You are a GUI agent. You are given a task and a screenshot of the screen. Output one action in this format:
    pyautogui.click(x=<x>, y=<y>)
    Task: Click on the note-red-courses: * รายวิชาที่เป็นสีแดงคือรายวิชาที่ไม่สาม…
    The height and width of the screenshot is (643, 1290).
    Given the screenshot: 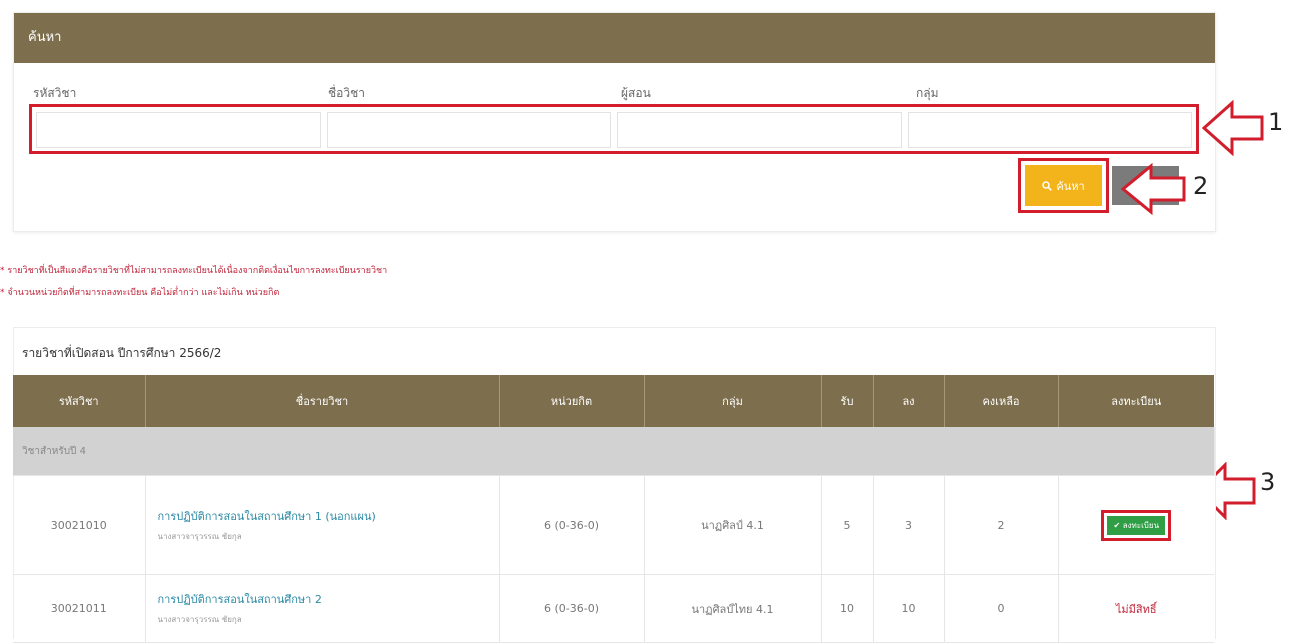 What is the action you would take?
    pyautogui.click(x=194, y=271)
    